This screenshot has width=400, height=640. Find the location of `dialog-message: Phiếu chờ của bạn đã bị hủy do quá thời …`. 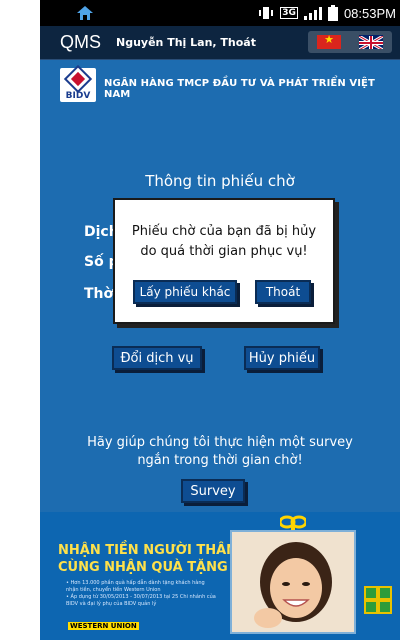

dialog-message: Phiếu chờ của bạn đã bị hủy do quá thời … is located at coordinates (224, 242).